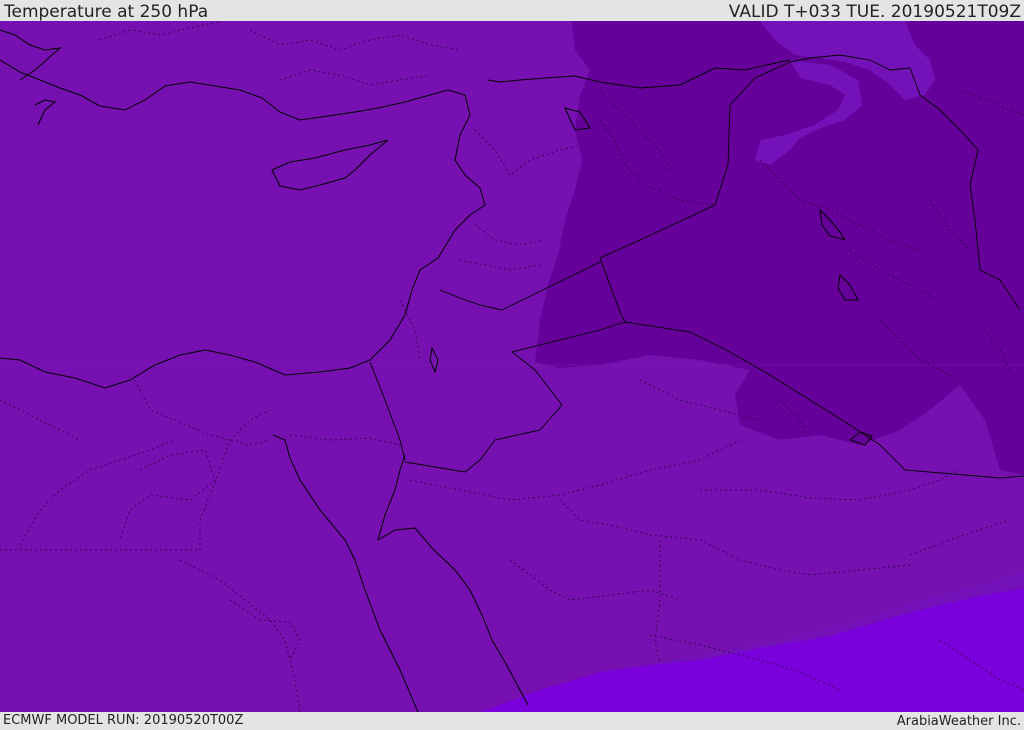 This screenshot has width=1024, height=730. Describe the element at coordinates (106, 12) in the screenshot. I see `map-title: Temperature at 250 hPa` at that location.